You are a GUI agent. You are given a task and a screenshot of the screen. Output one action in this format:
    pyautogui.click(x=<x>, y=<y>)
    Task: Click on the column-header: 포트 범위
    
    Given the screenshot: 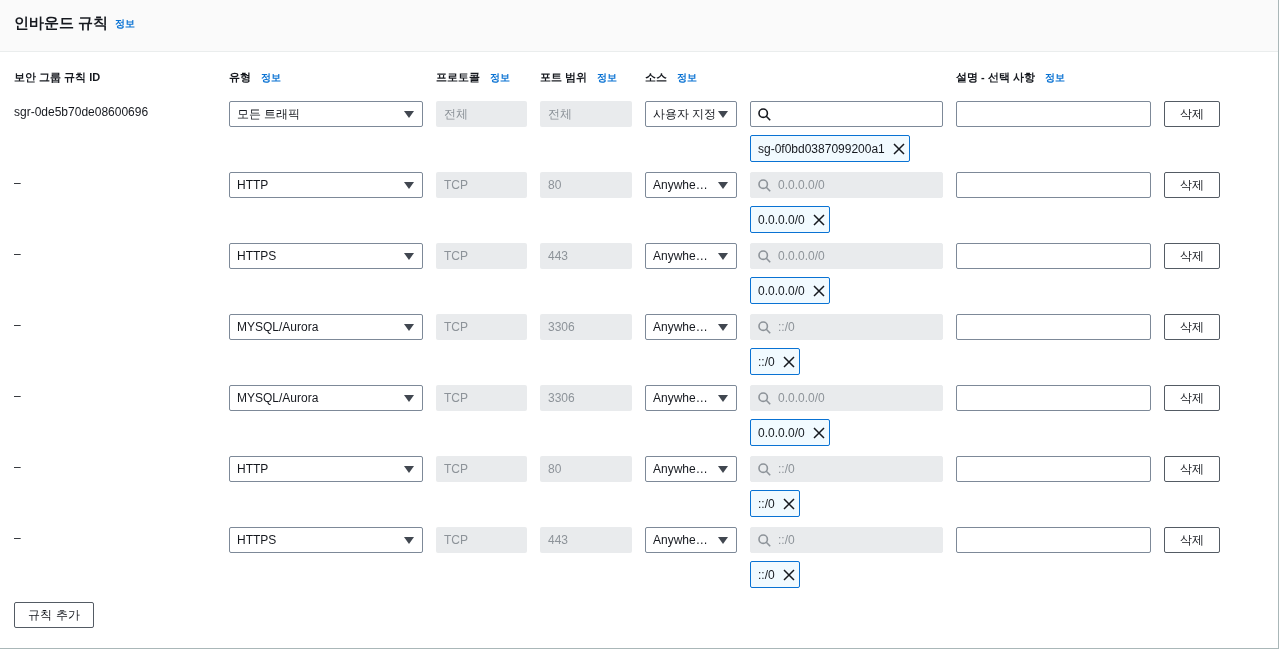 What is the action you would take?
    pyautogui.click(x=564, y=77)
    